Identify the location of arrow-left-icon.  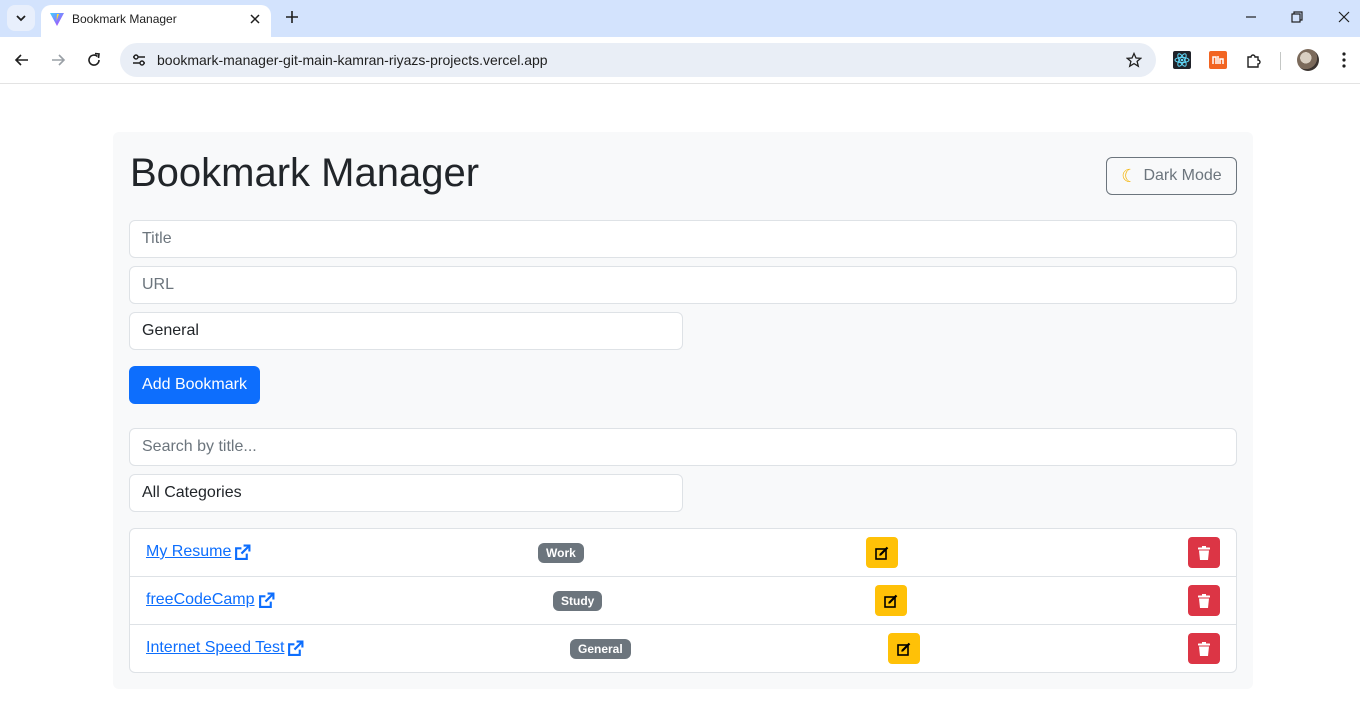
(21, 60).